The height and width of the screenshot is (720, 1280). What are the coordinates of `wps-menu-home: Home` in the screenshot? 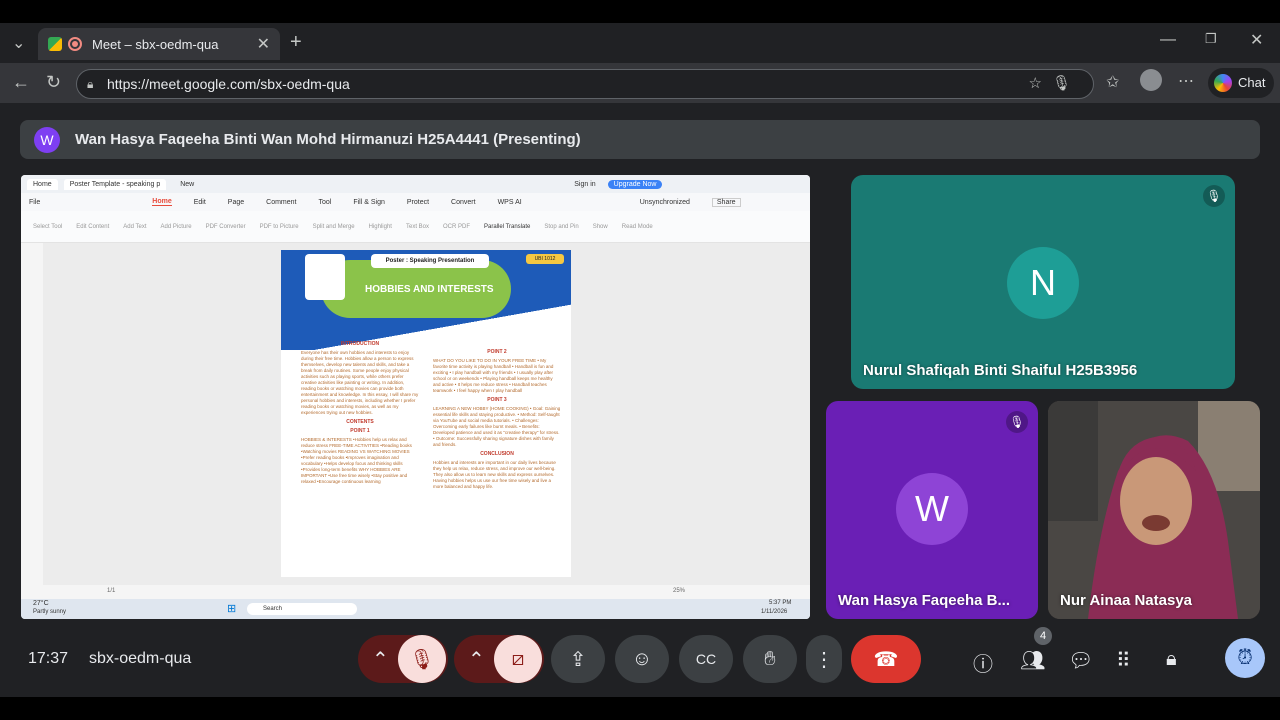 It's located at (162, 202).